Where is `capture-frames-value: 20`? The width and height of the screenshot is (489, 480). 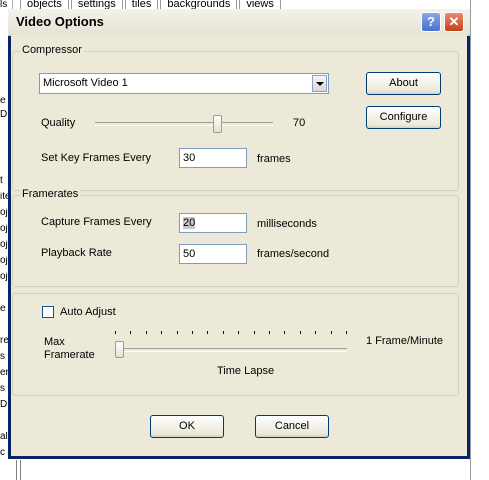
capture-frames-value: 20 is located at coordinates (189, 223).